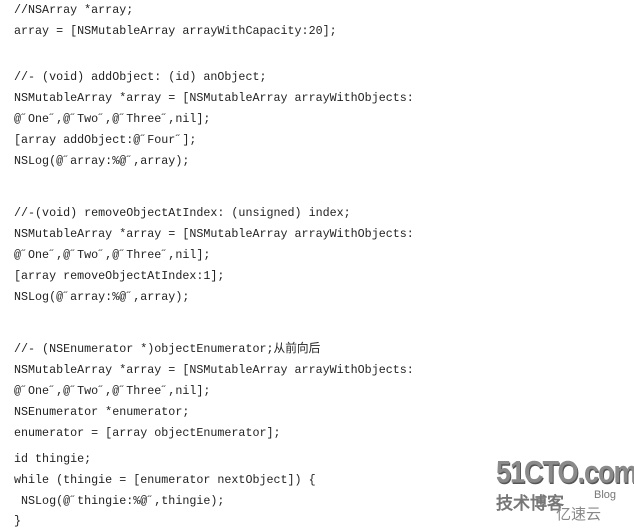  I want to click on code-line: [array addObject:@˝Four˝];, so click(105, 140).